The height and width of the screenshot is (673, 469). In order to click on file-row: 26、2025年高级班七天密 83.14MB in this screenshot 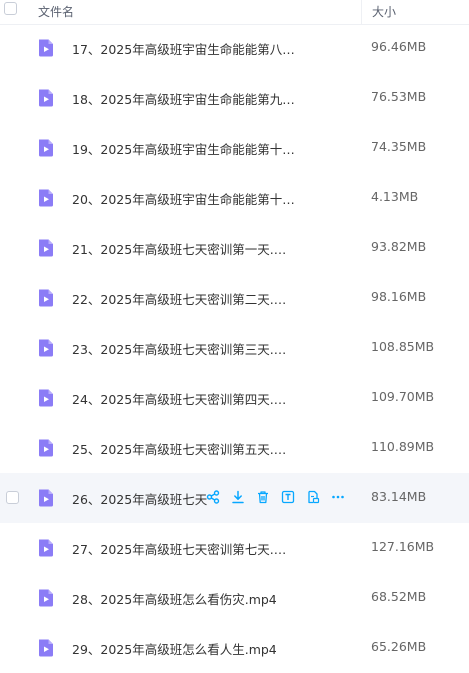, I will do `click(234, 498)`.